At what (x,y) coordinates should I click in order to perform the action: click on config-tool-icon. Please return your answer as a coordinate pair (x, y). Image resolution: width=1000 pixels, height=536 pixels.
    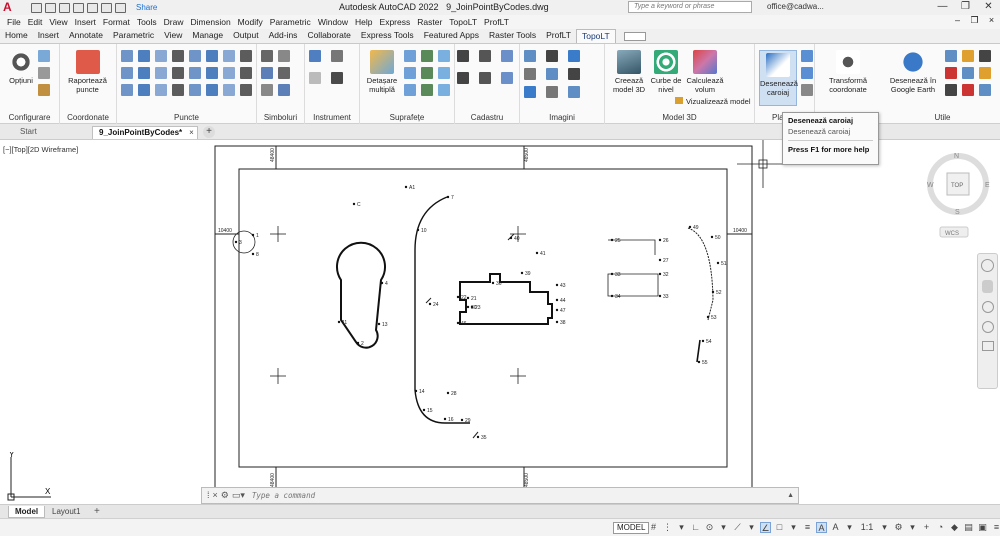
    Looking at the image, I should click on (44, 56).